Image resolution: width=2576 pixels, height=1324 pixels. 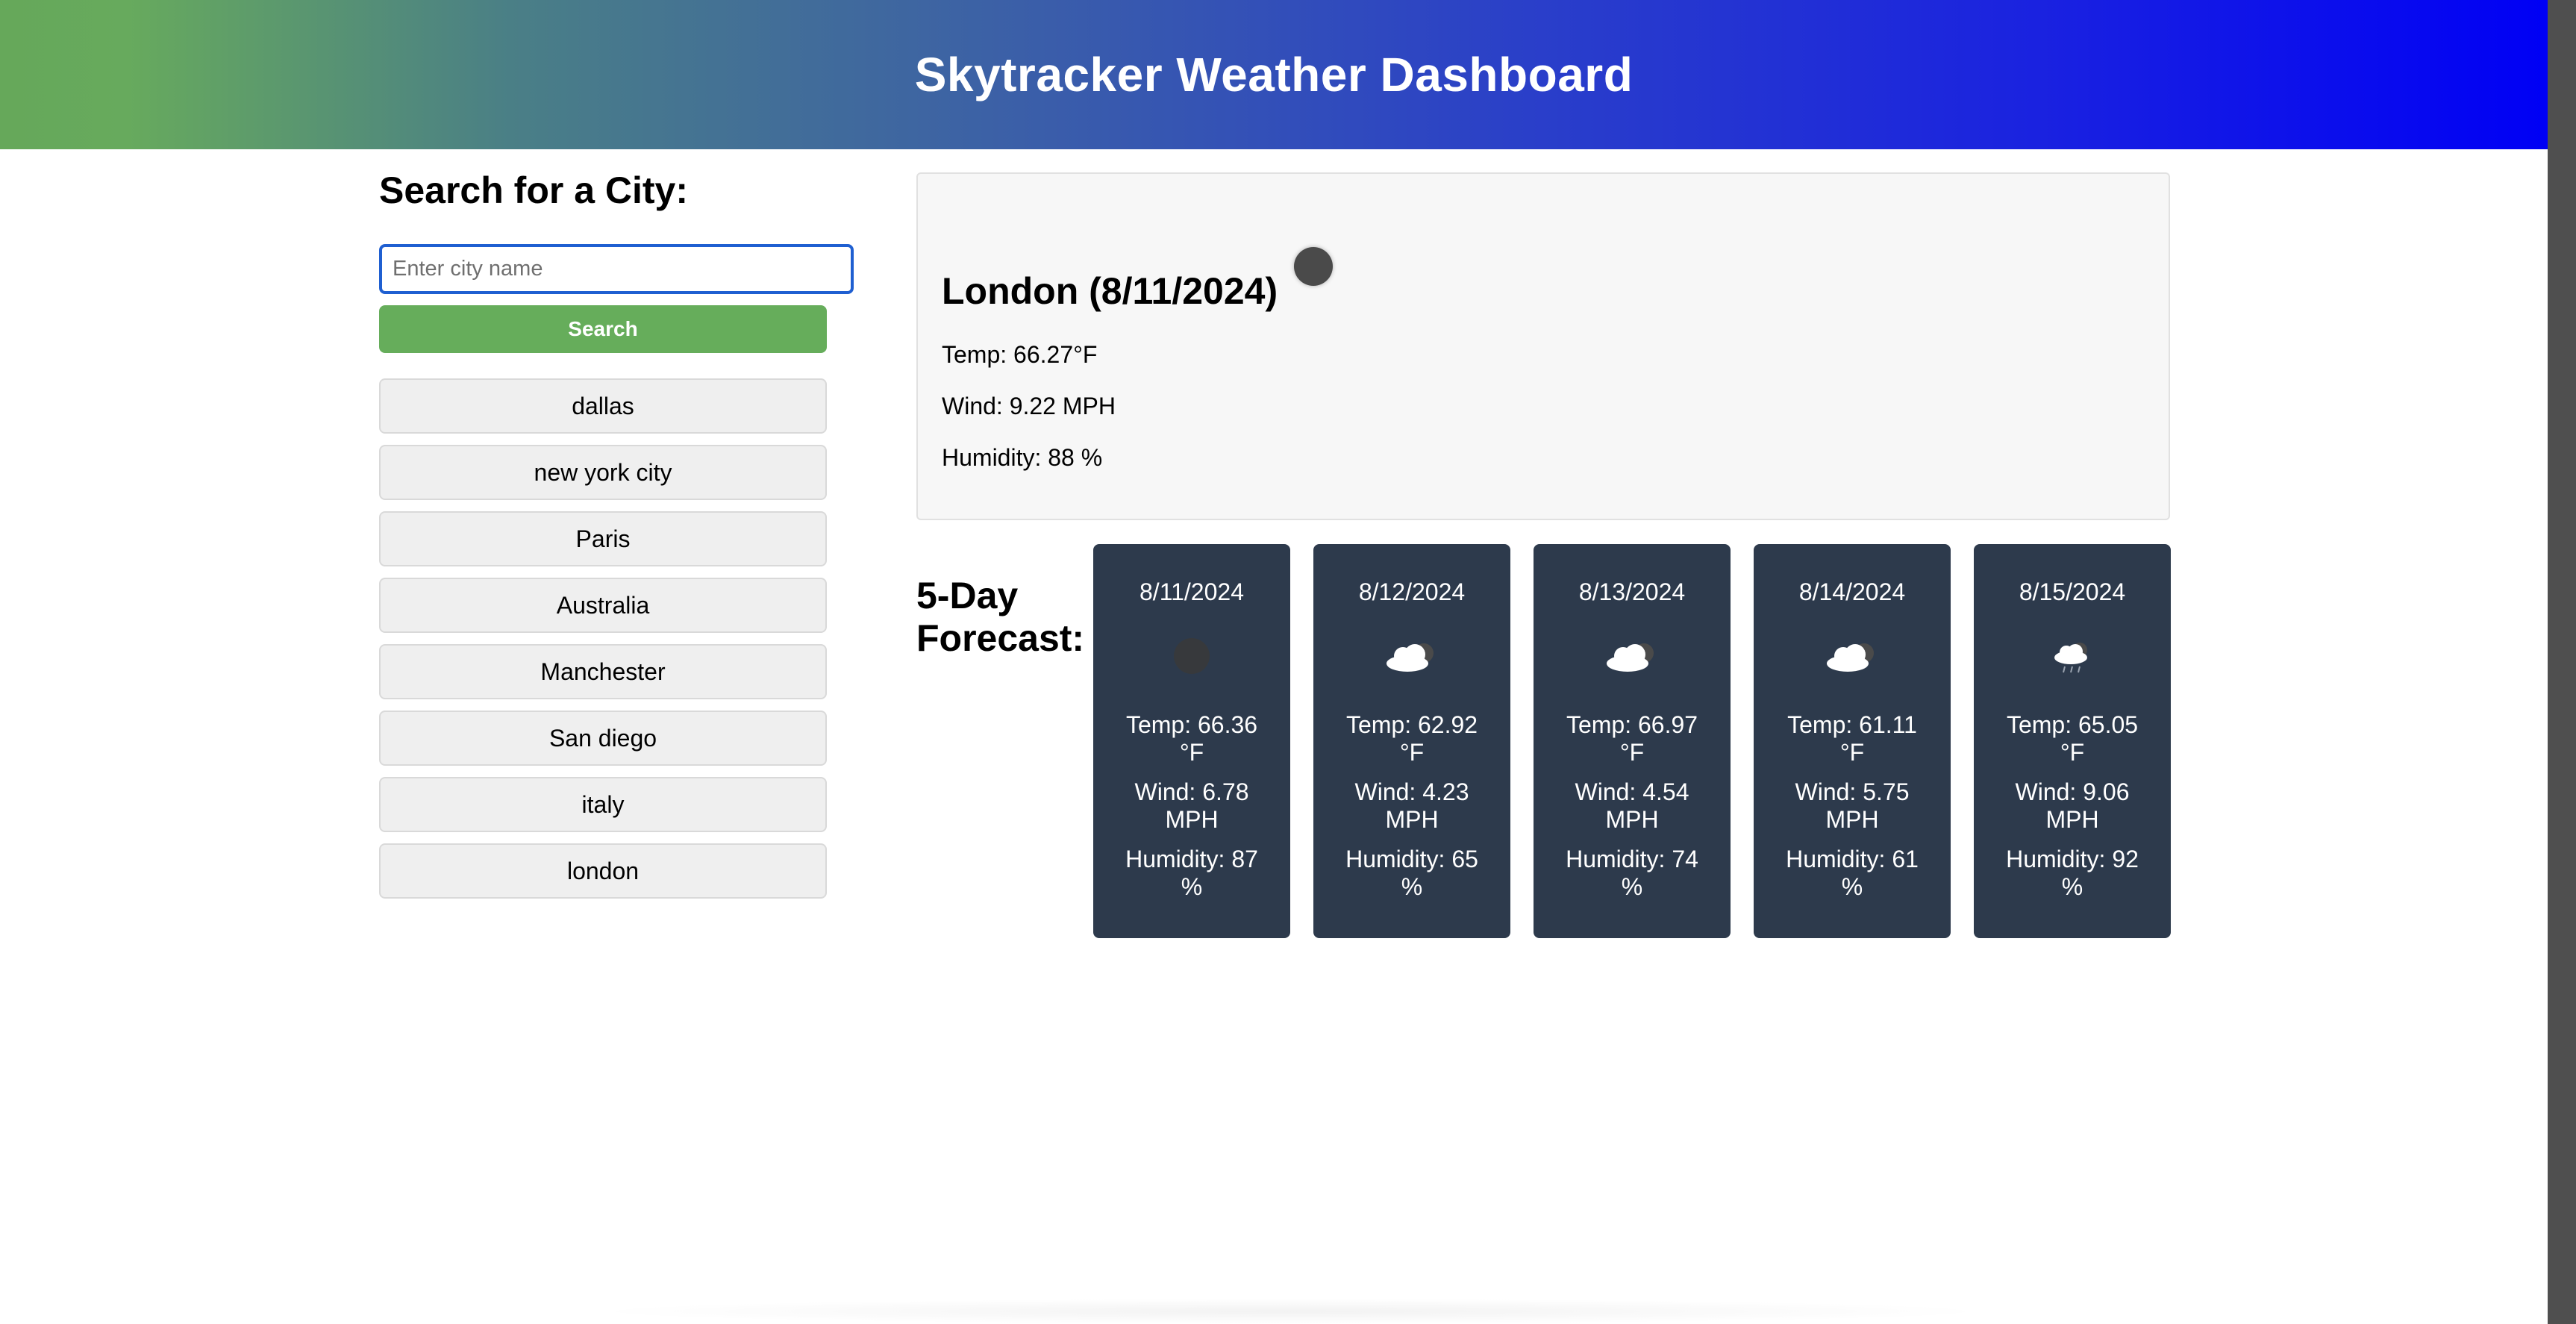 I want to click on forecast-temp: Temp: 61.11 °F, so click(x=1852, y=738).